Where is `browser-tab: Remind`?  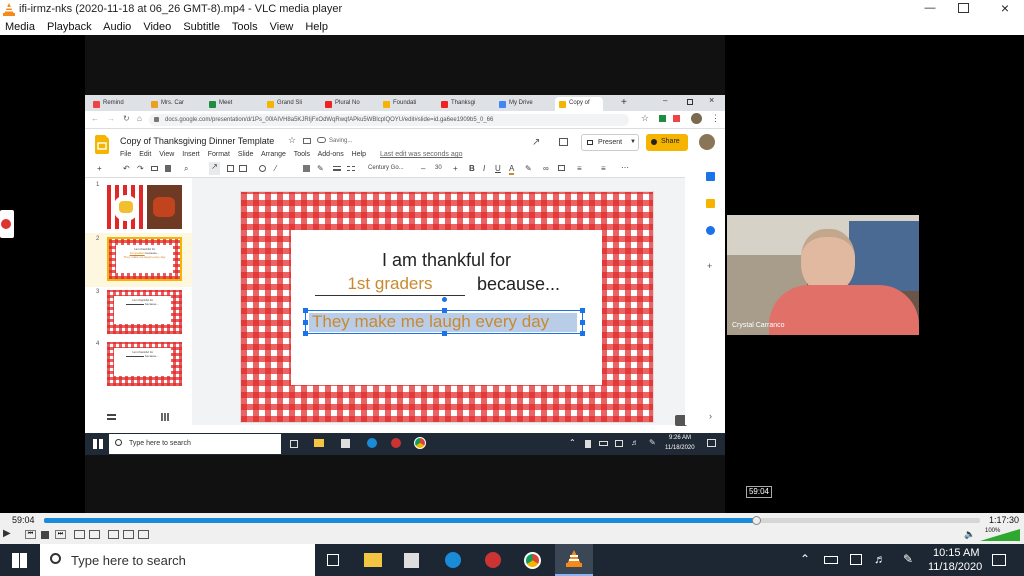
browser-tab: Remind is located at coordinates (116, 104).